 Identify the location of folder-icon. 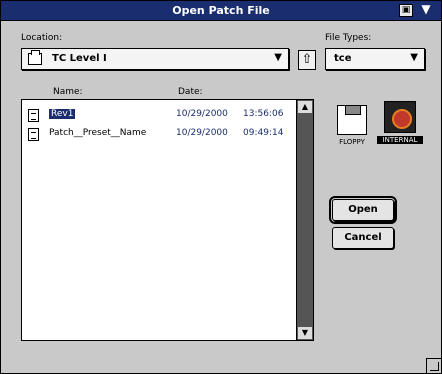
(35, 57).